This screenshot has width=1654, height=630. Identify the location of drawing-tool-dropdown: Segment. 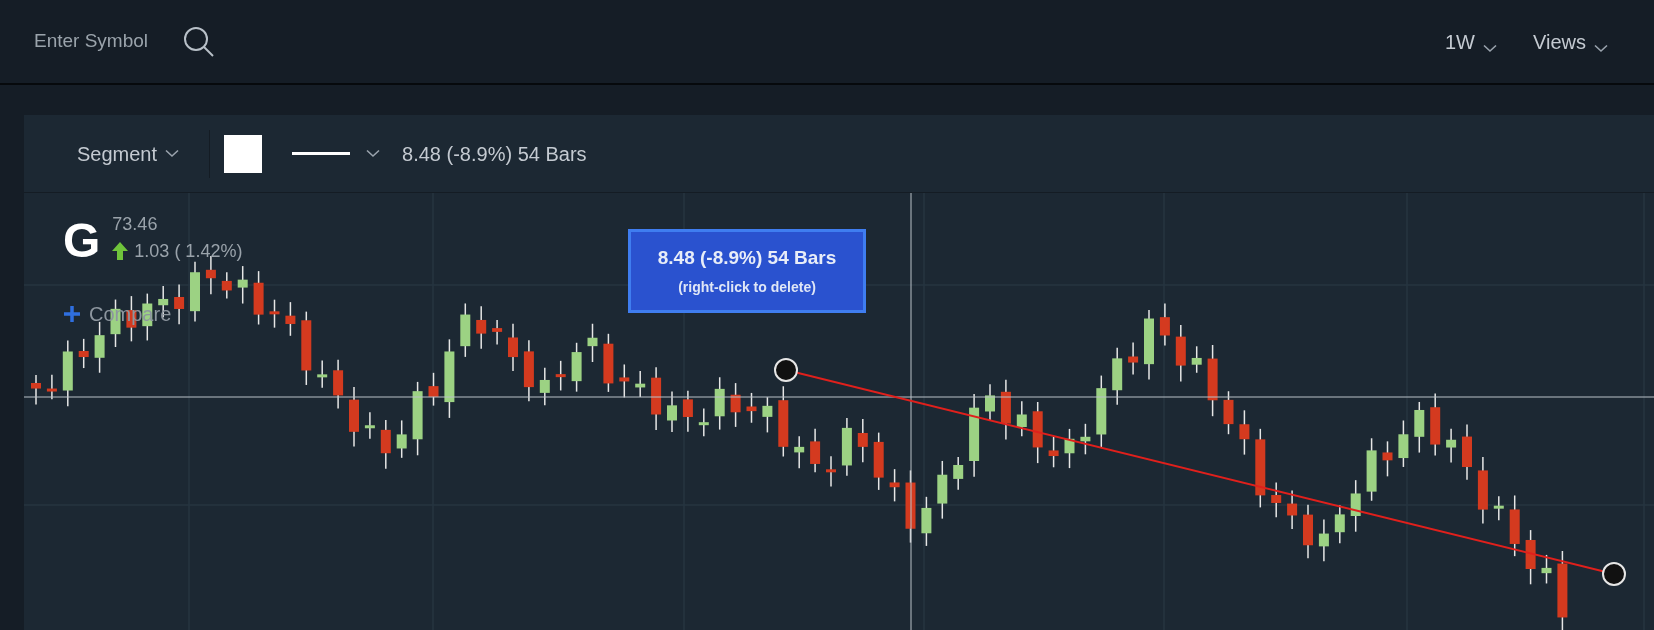
(143, 153).